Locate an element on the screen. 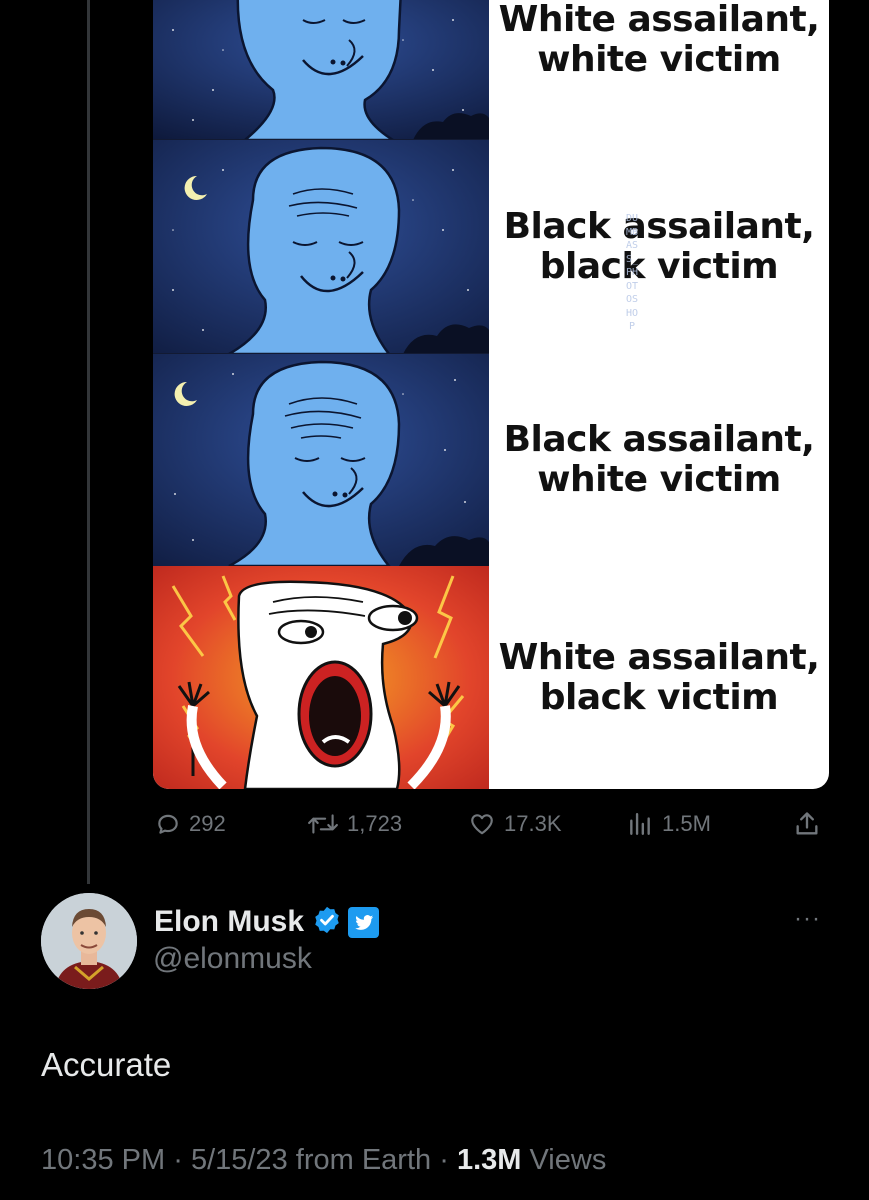 This screenshot has height=1200, width=869. analytics-icon is located at coordinates (640, 824).